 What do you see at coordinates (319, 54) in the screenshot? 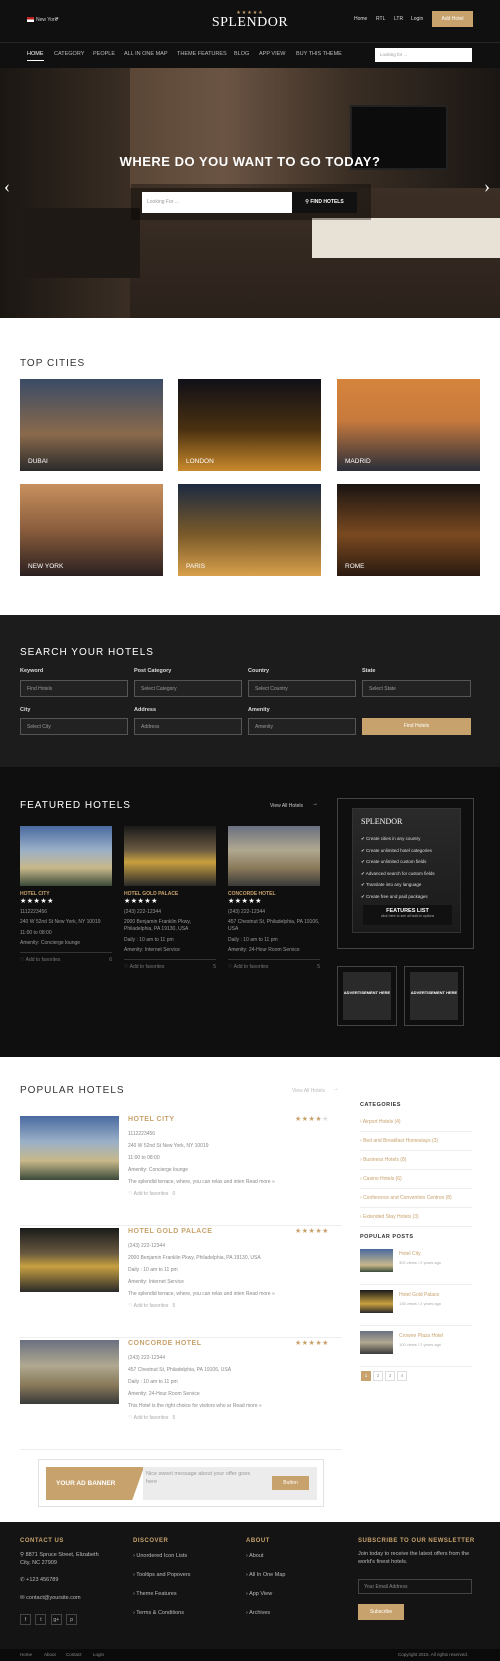
I see `nav-buy-theme: BUY THIS THEME` at bounding box center [319, 54].